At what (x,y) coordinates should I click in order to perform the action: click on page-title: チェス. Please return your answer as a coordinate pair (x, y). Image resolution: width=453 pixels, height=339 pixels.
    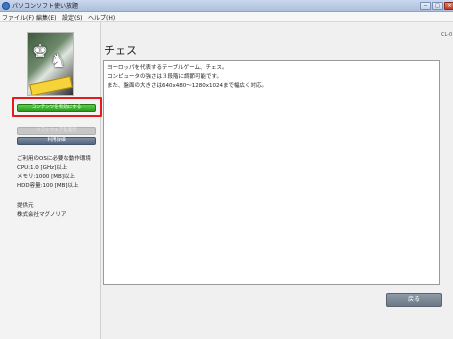
    Looking at the image, I should click on (120, 50).